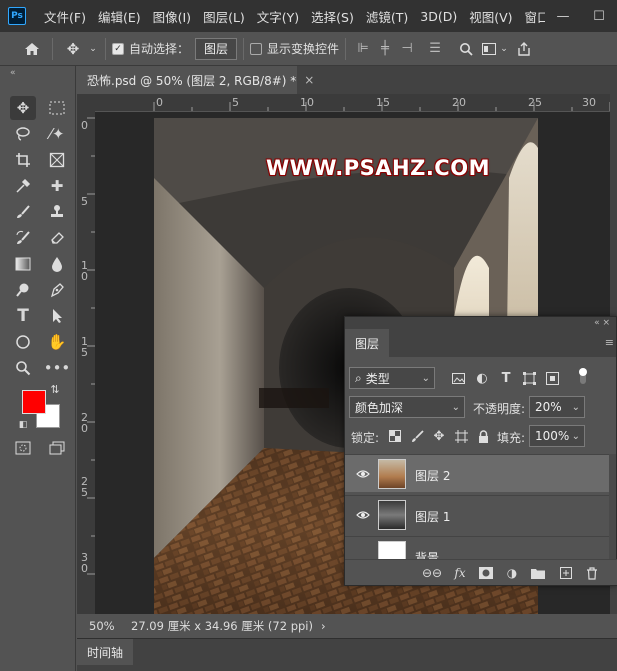  Describe the element at coordinates (278, 16) in the screenshot. I see `menu-type: 文字(Y)` at that location.